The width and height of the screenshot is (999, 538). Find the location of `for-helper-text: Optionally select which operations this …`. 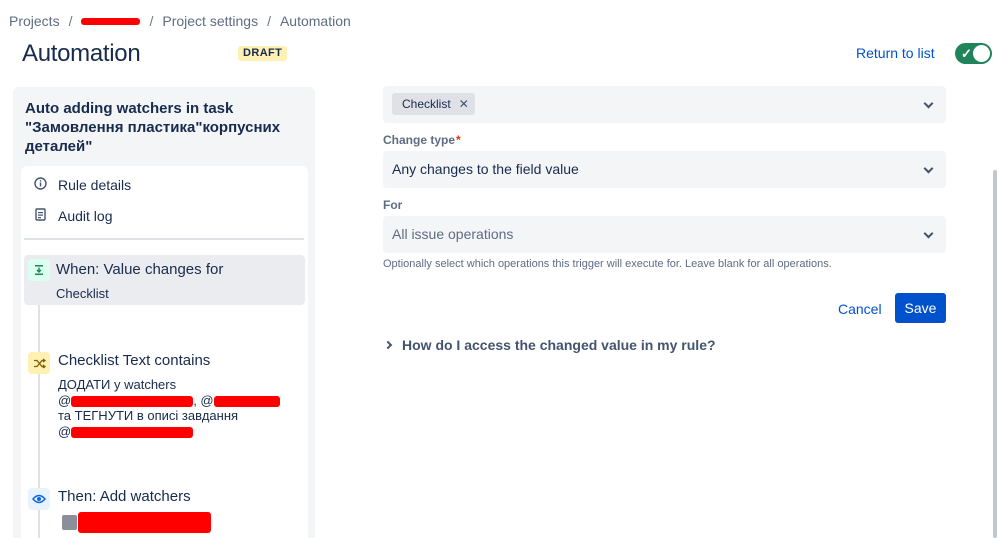

for-helper-text: Optionally select which operations this … is located at coordinates (607, 264).